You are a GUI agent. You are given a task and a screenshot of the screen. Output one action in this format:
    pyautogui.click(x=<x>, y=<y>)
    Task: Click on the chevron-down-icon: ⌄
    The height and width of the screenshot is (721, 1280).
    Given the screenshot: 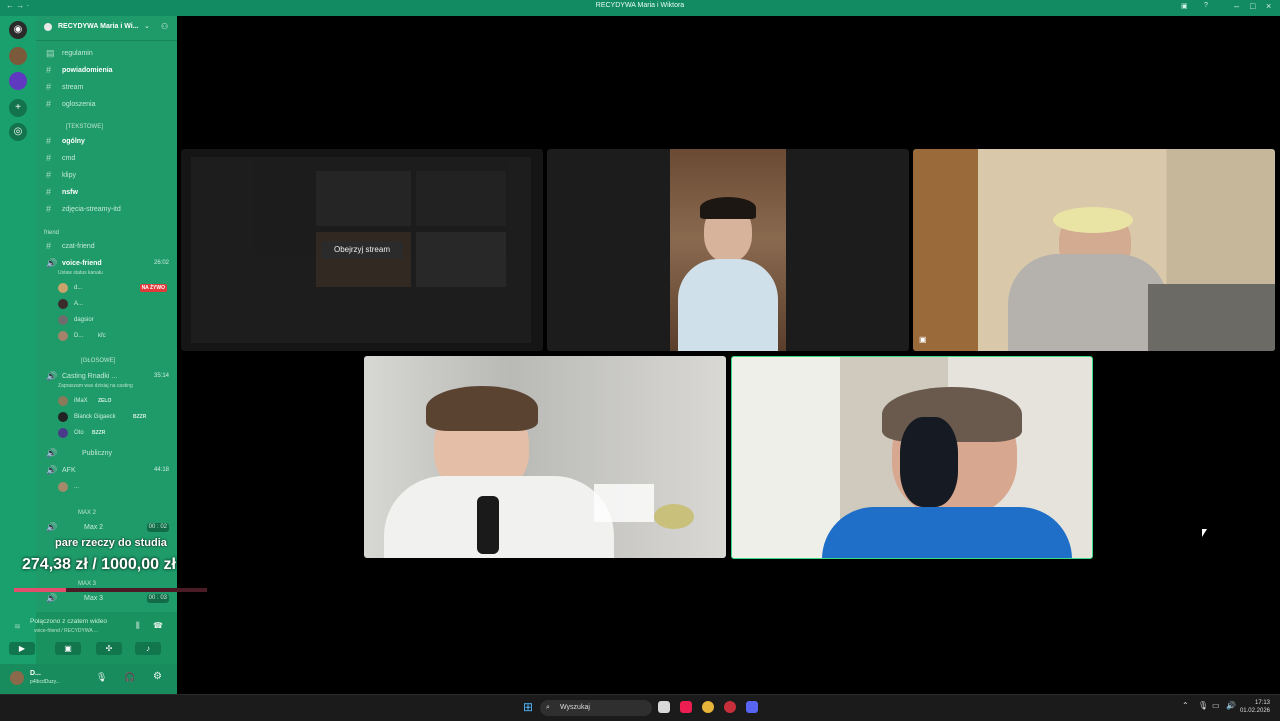 What is the action you would take?
    pyautogui.click(x=147, y=26)
    